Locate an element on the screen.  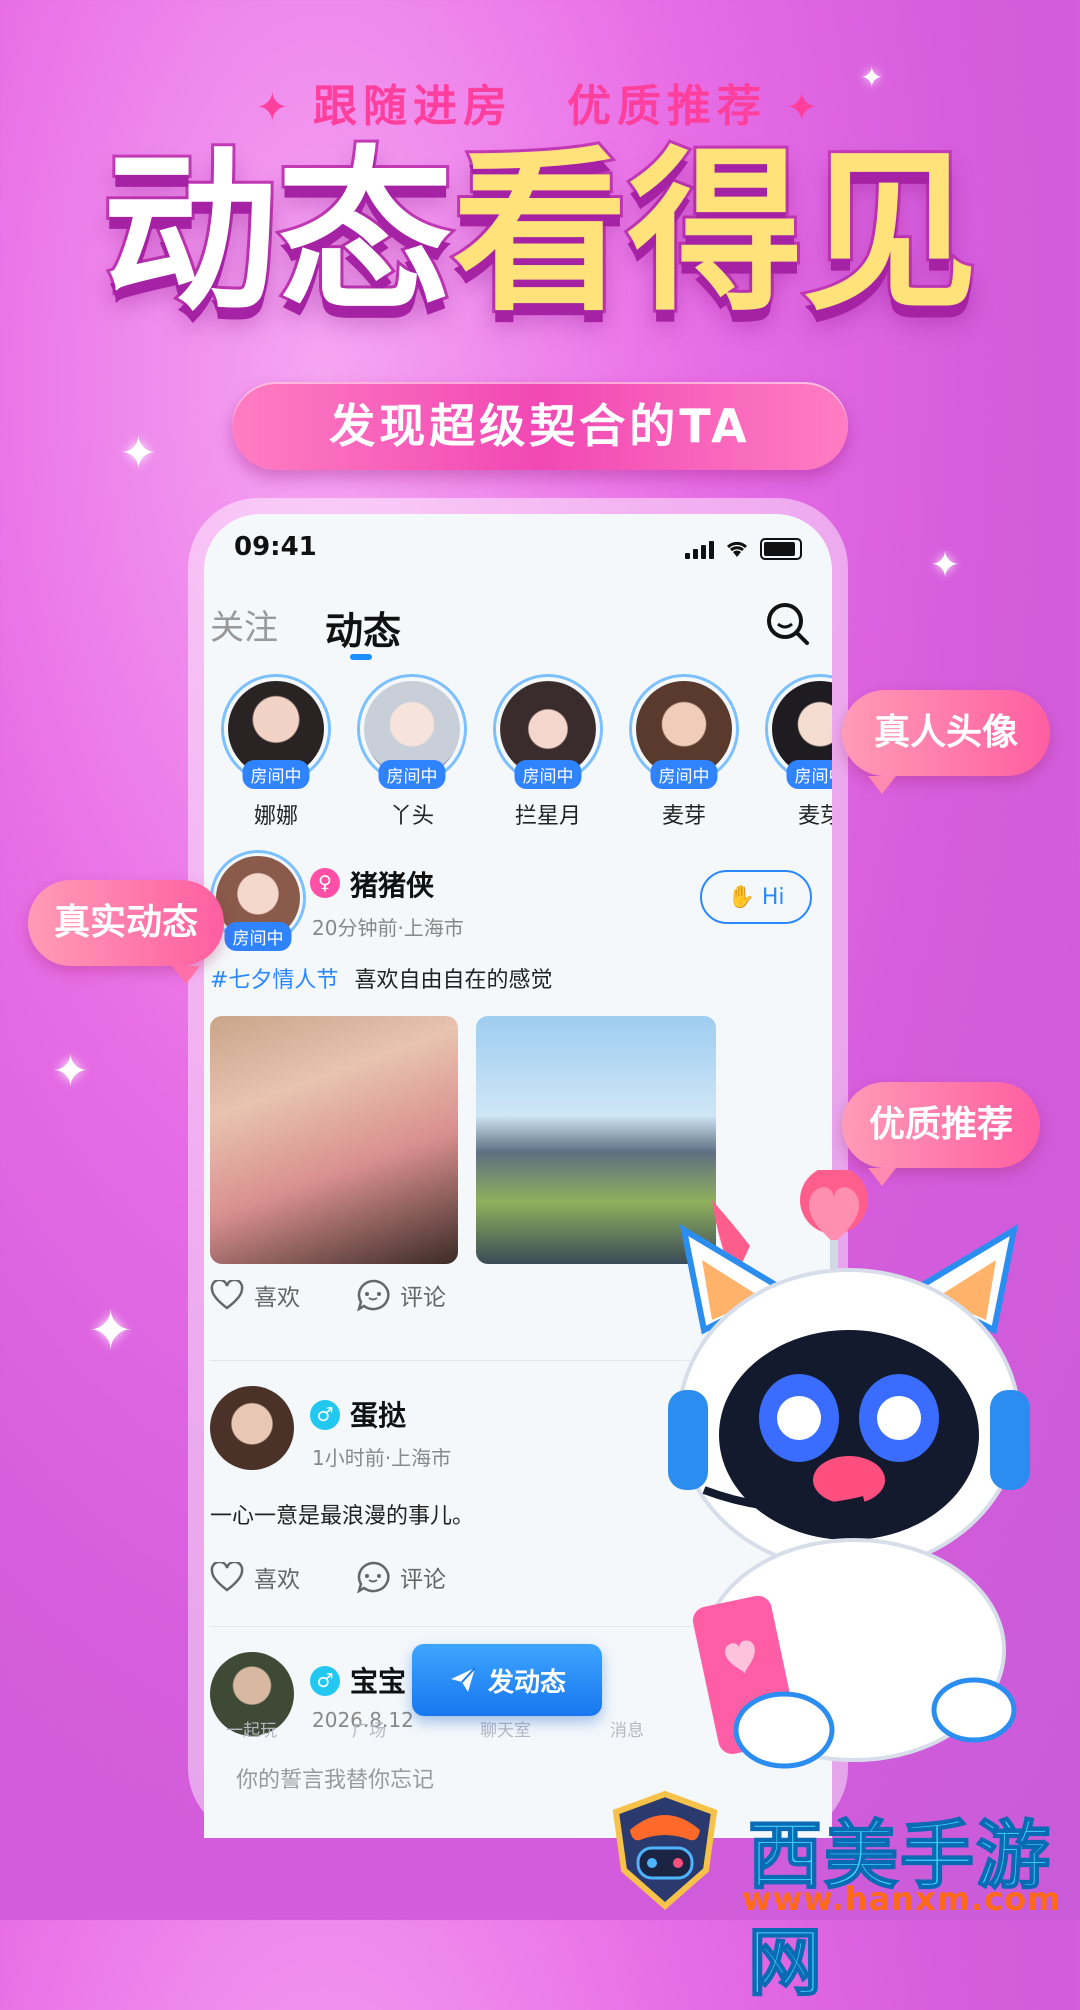
status-icons is located at coordinates (743, 549).